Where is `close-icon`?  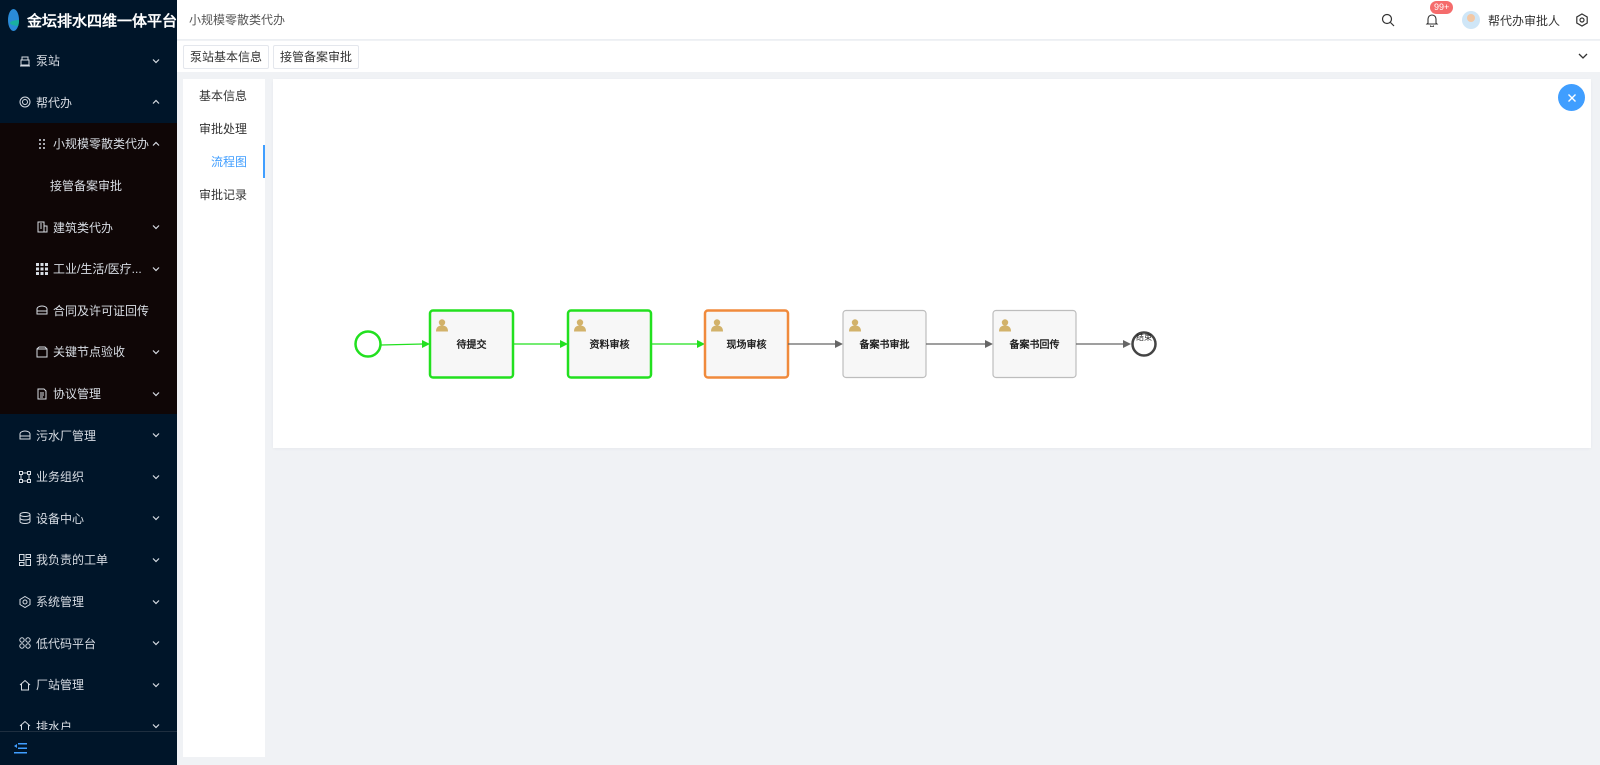 close-icon is located at coordinates (1571, 97).